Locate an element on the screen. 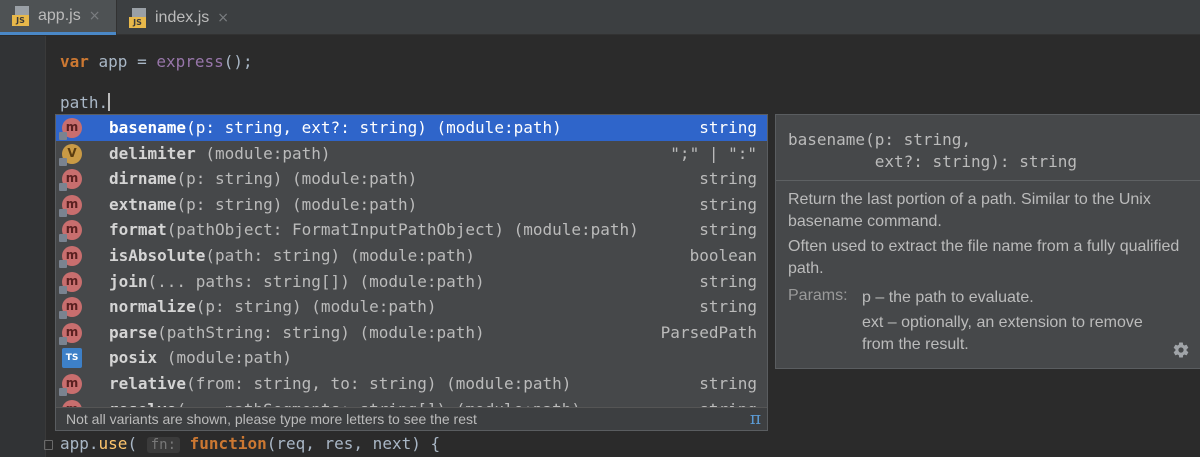 This screenshot has height=457, width=1200. completion-item: Vdelimiter (module:path) ";" | ":" is located at coordinates (411, 154).